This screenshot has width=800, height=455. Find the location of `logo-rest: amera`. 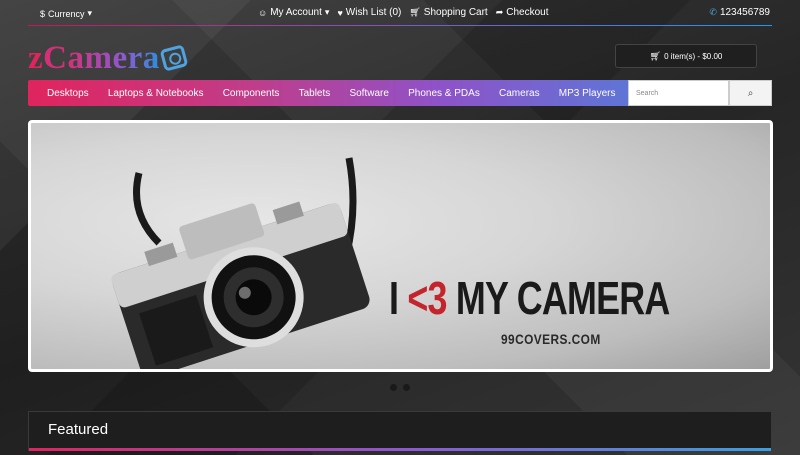

logo-rest: amera is located at coordinates (113, 58).